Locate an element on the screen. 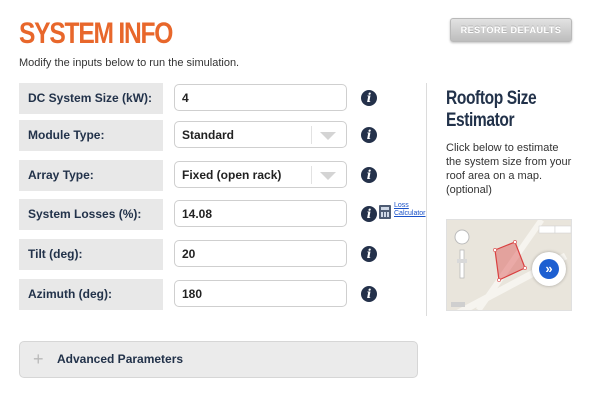 Image resolution: width=600 pixels, height=406 pixels. advanced-parameters-toggle: + Advanced Parameters is located at coordinates (218, 359).